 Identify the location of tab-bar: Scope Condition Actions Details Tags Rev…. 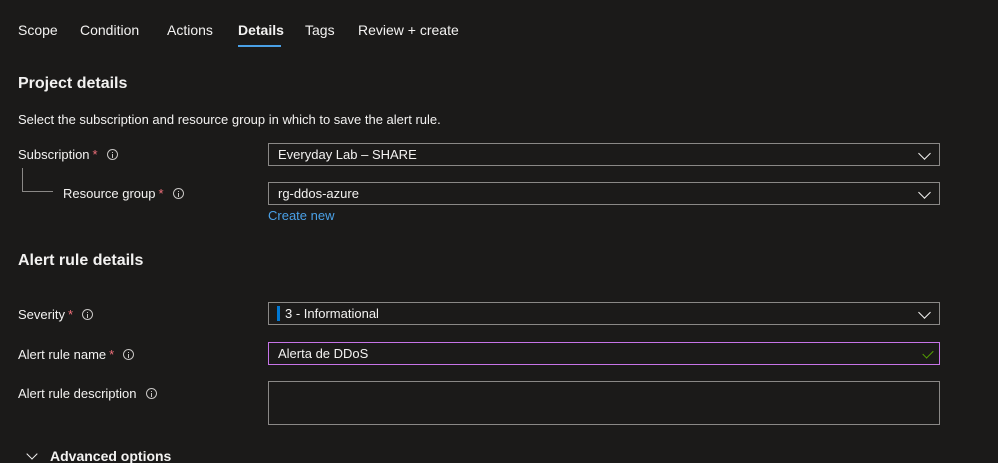
(499, 25).